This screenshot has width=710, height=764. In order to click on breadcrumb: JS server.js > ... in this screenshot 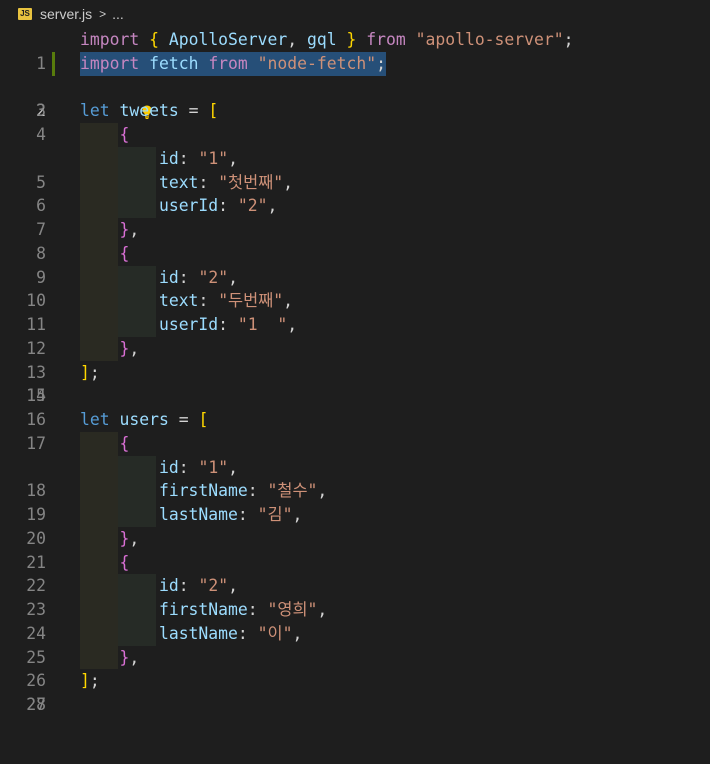, I will do `click(355, 14)`.